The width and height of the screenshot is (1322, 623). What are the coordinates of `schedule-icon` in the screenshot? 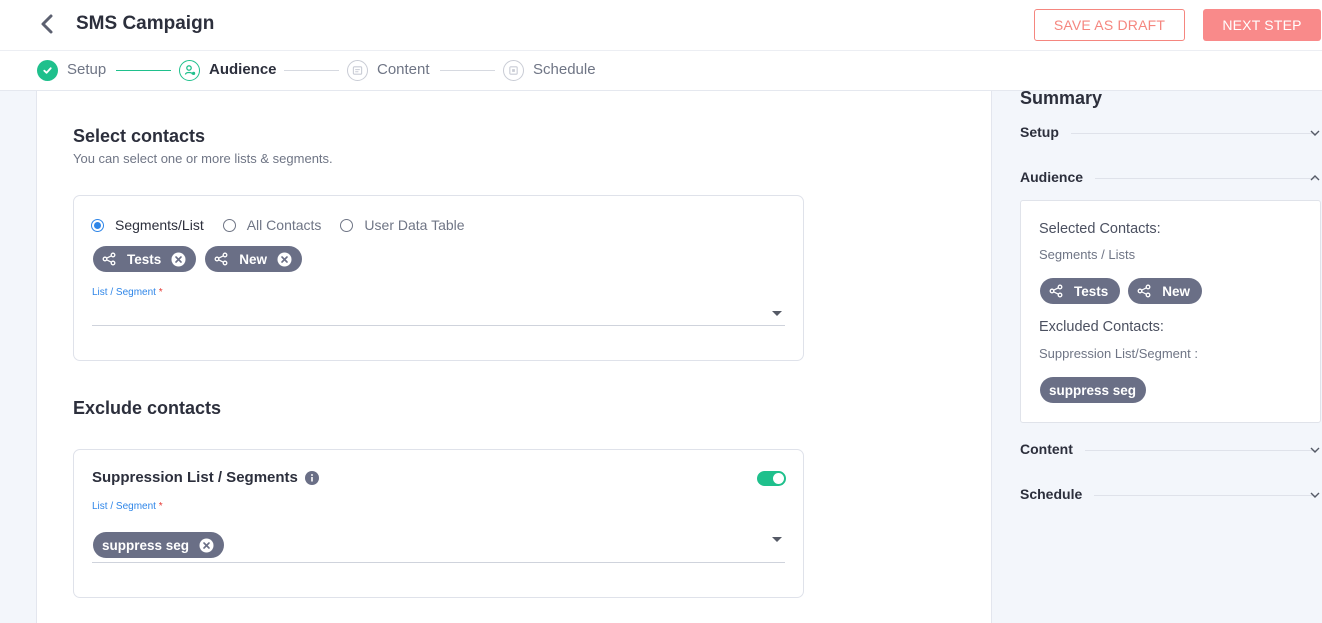 It's located at (513, 70).